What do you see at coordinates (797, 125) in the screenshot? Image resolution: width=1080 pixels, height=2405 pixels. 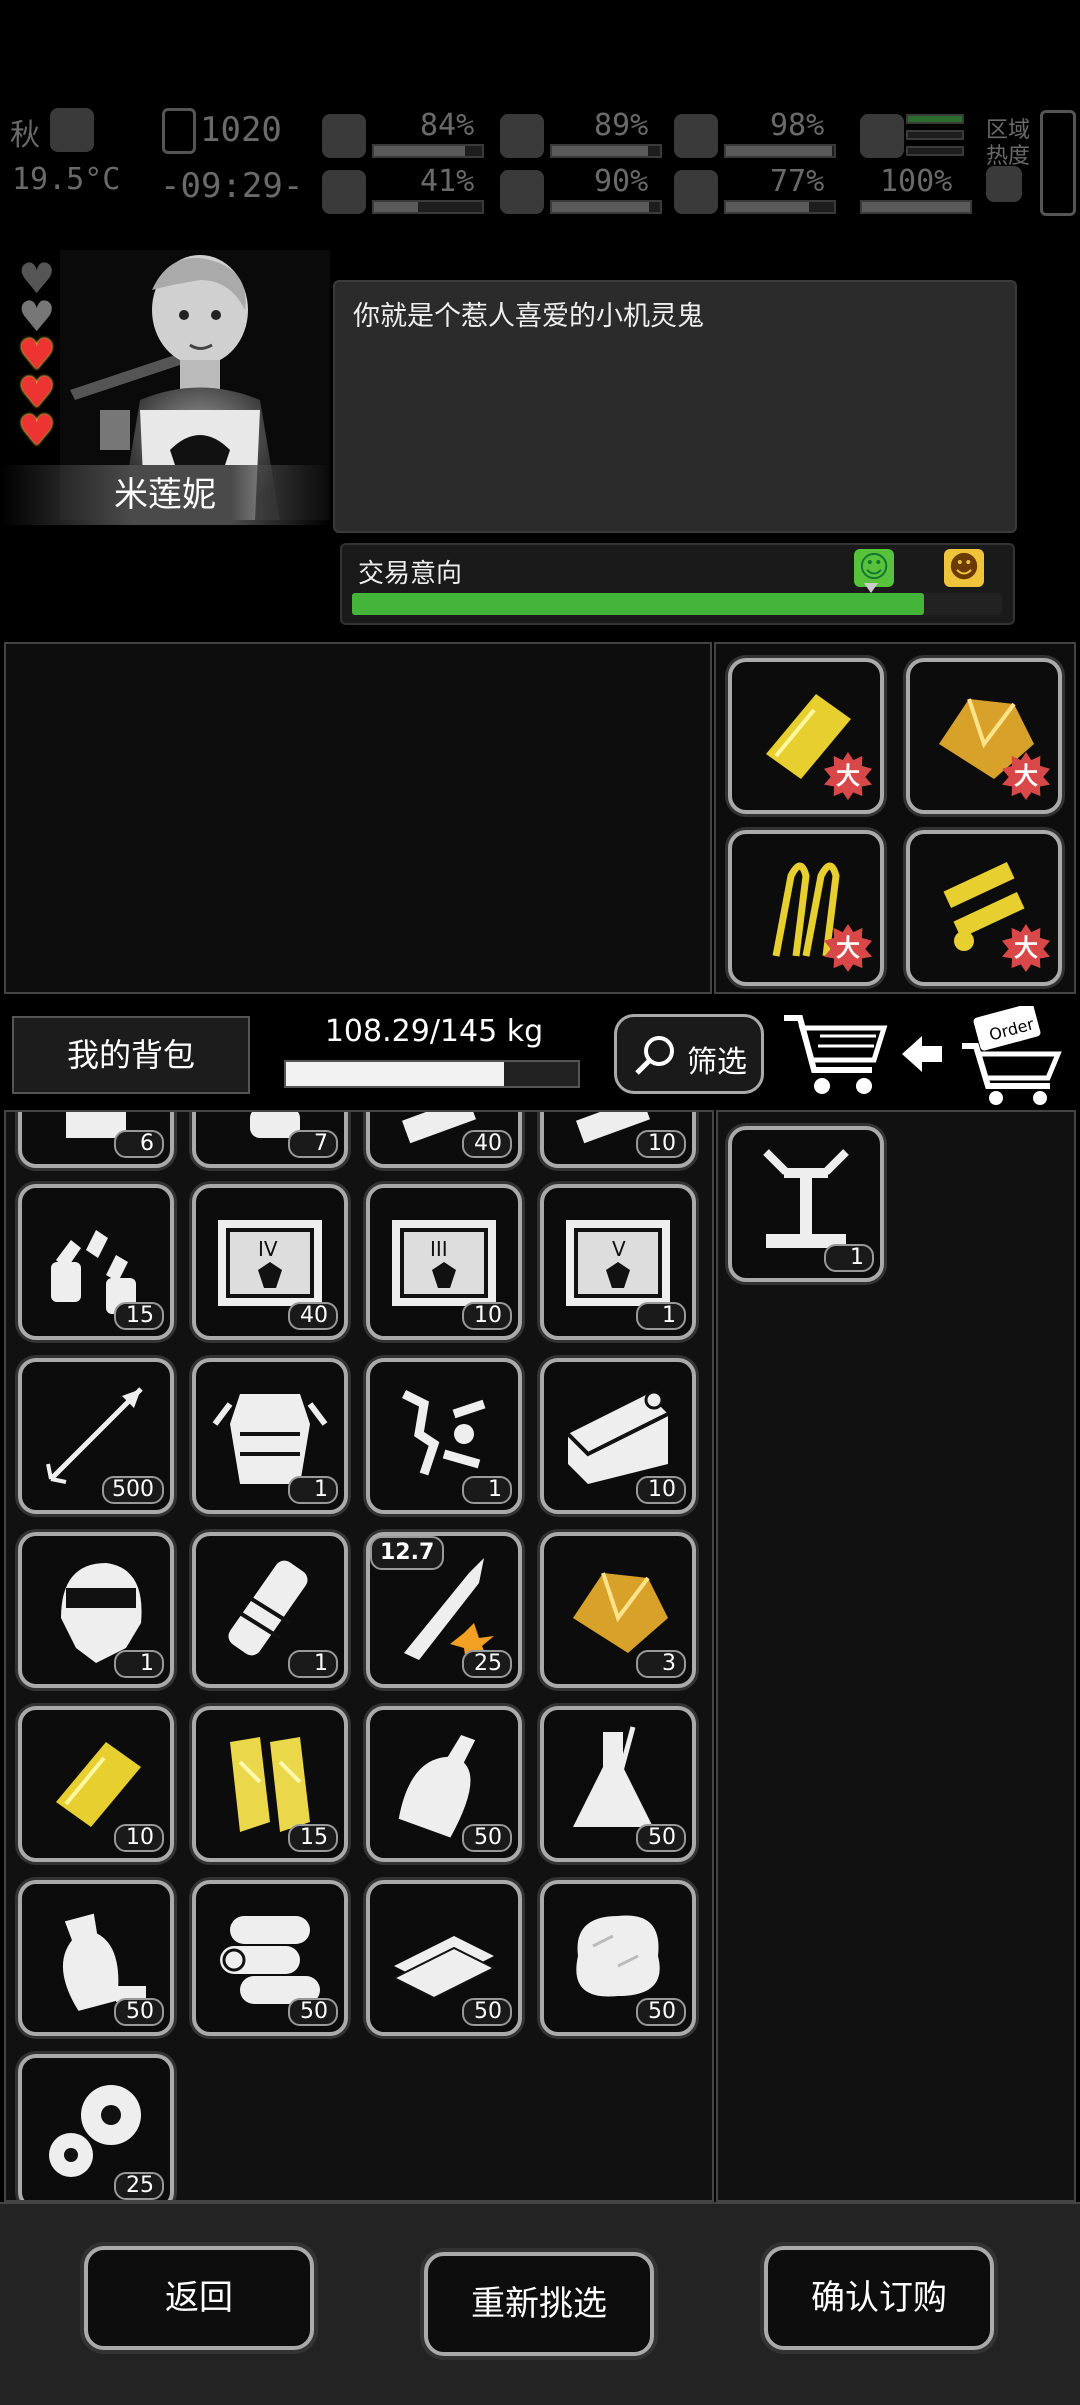 I see `stat-armor: 98%` at bounding box center [797, 125].